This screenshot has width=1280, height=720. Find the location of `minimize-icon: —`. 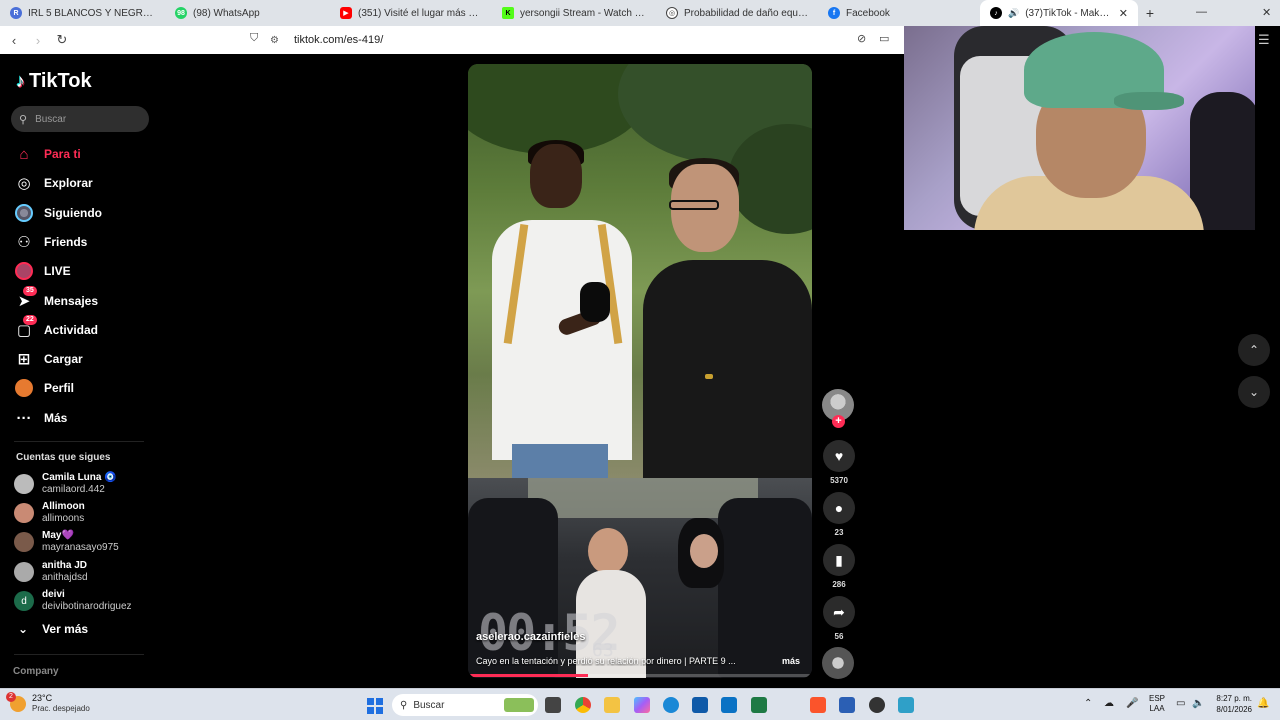

minimize-icon: — is located at coordinates (1201, 12).